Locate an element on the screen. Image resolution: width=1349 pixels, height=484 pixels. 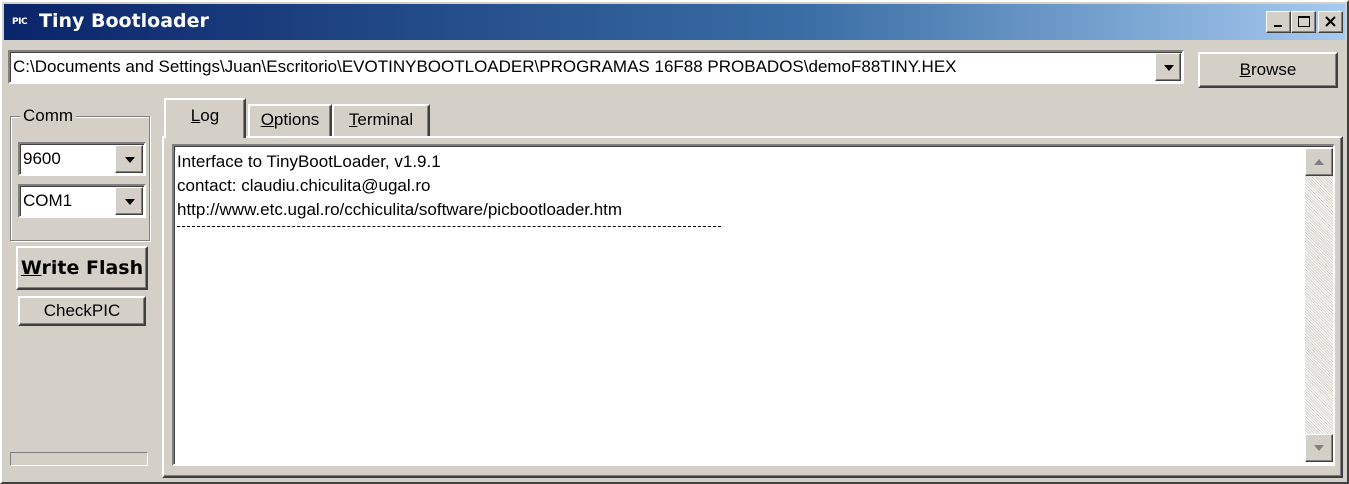
log-line: contact: claudiu.chiculita@ugal.ro is located at coordinates (304, 185).